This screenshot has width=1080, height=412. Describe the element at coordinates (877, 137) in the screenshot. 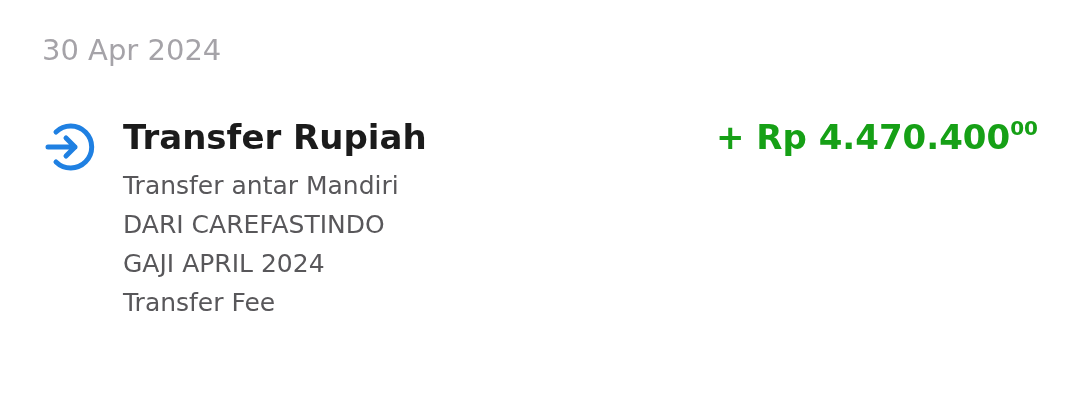

I see `transaction-amount: + Rp 4.470.400$^{00}$` at that location.